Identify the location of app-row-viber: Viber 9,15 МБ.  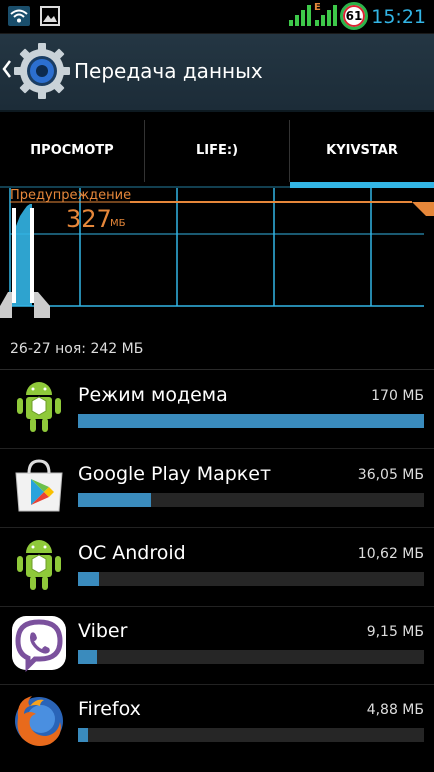
(217, 645).